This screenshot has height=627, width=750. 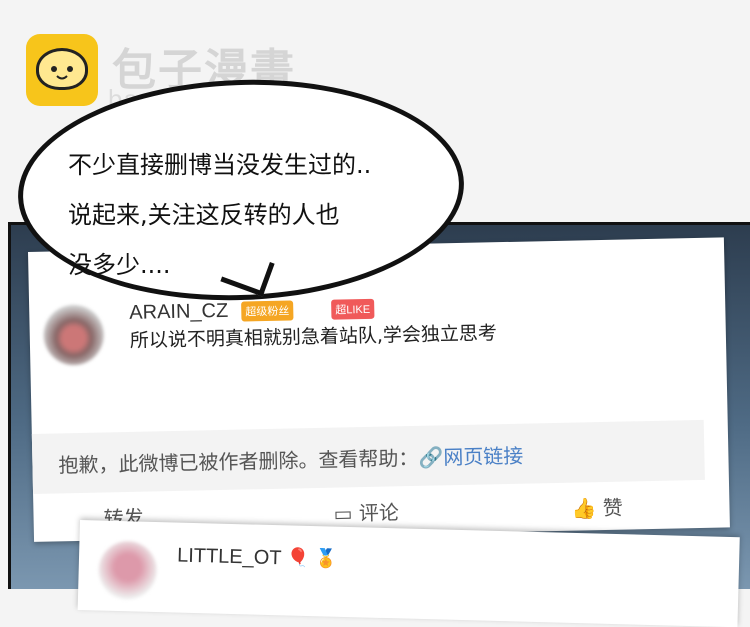 I want to click on baozi-logo, so click(x=62, y=70).